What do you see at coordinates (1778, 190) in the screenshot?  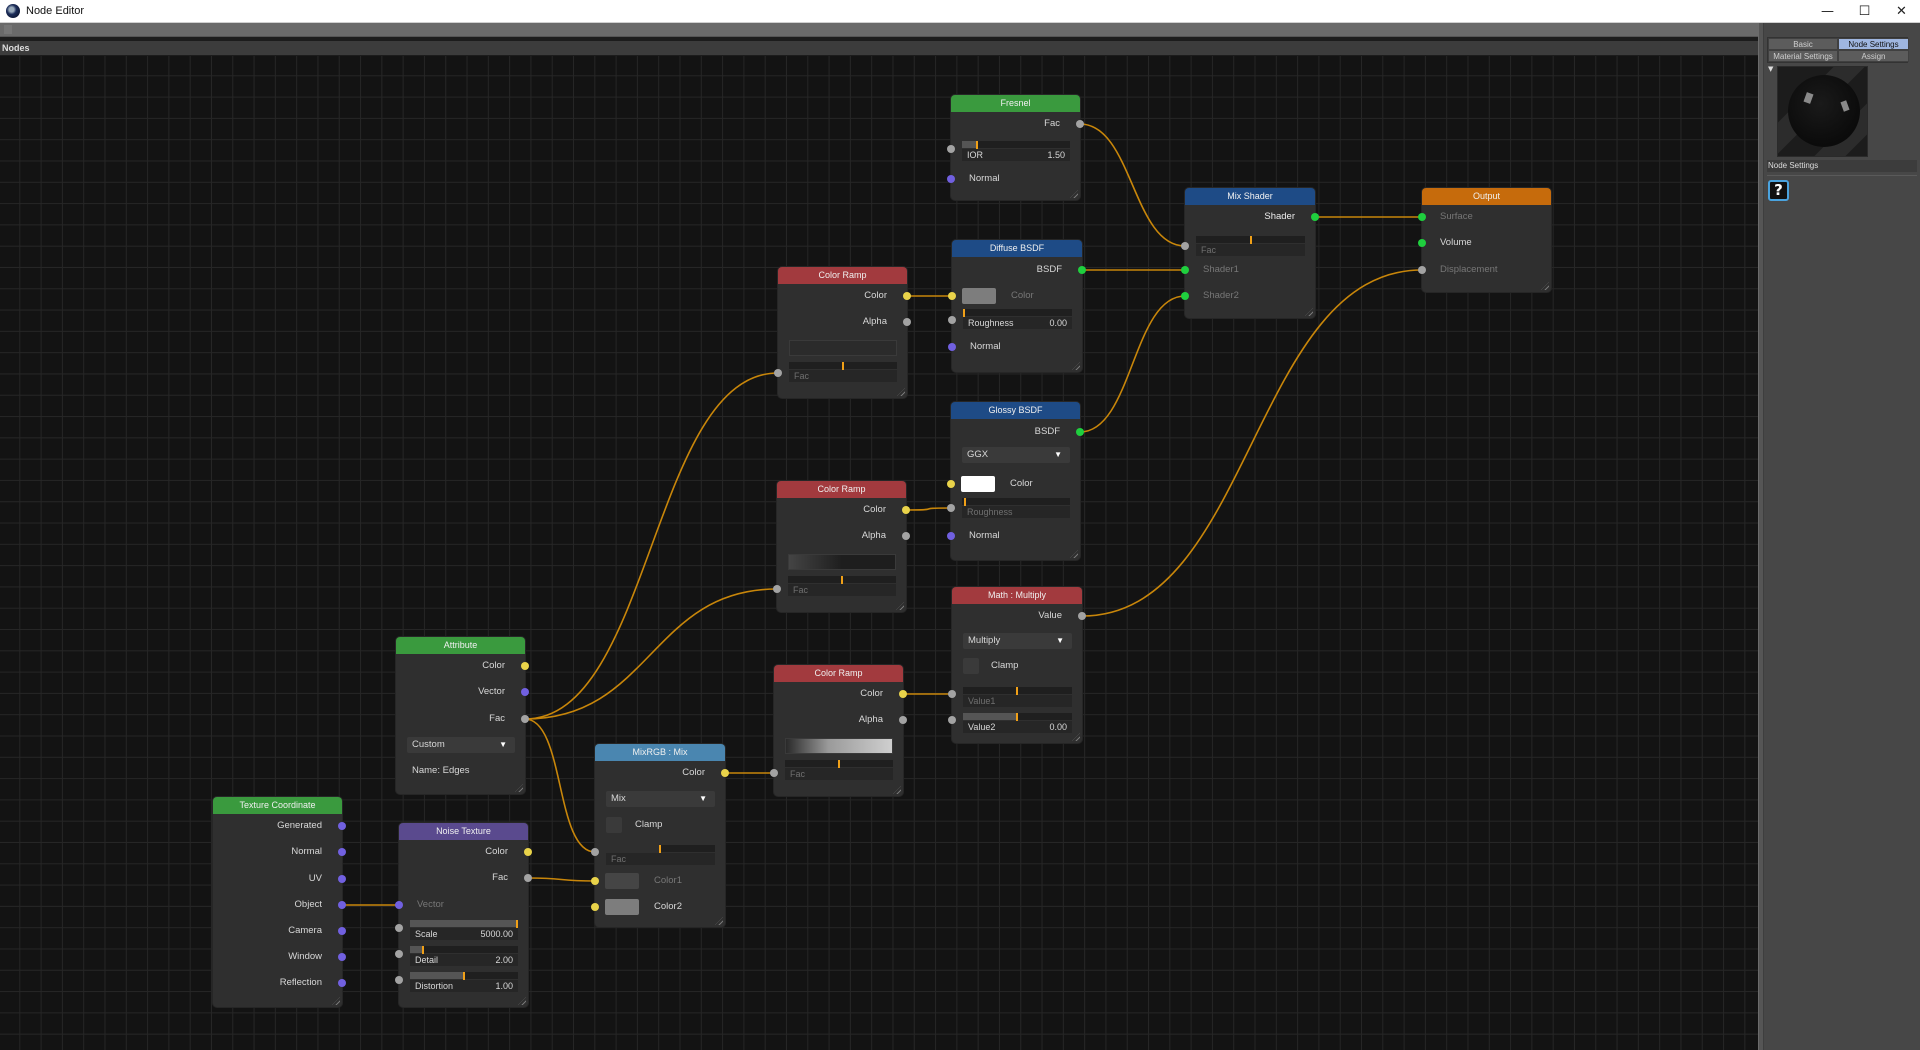 I see `help-icon: ?` at bounding box center [1778, 190].